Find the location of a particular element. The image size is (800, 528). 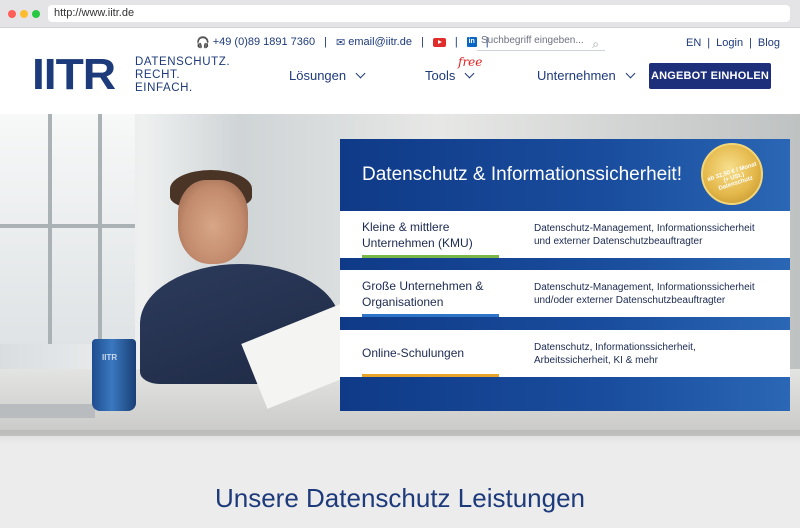

card-title-line: Unternehmen (KMU) is located at coordinates (417, 243).